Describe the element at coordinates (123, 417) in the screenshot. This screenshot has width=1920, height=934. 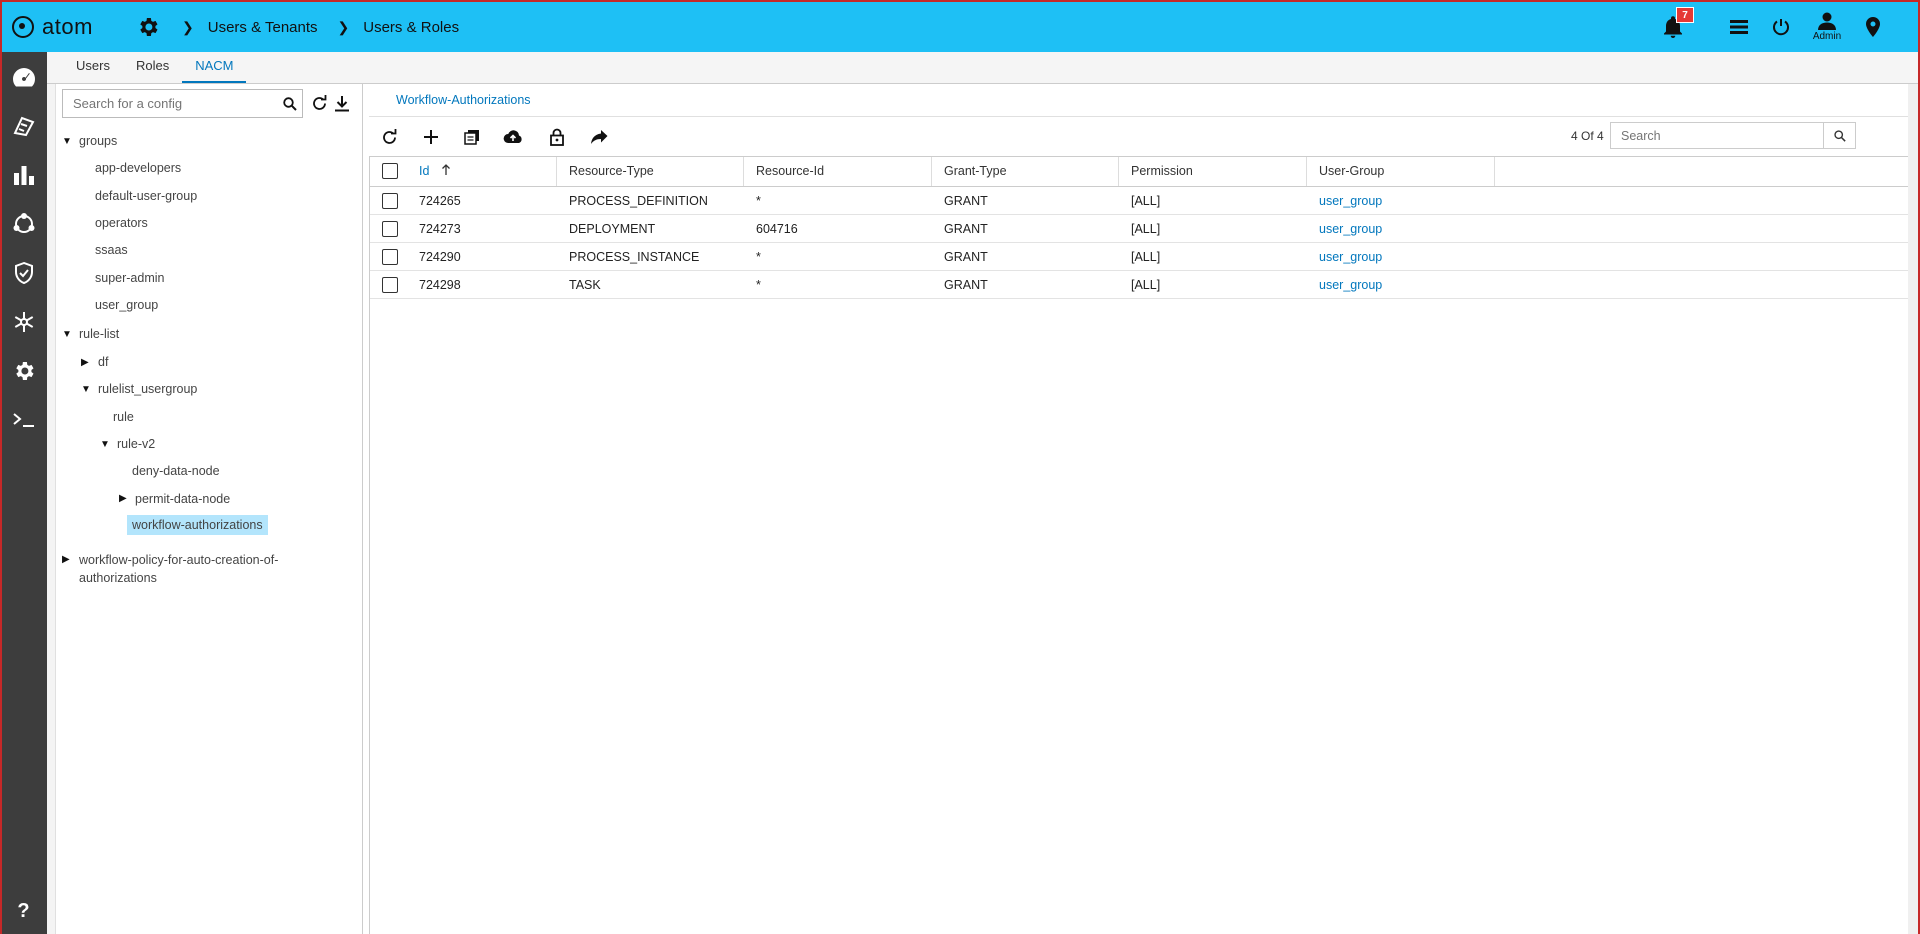
I see `tree-node-rule: rule` at that location.